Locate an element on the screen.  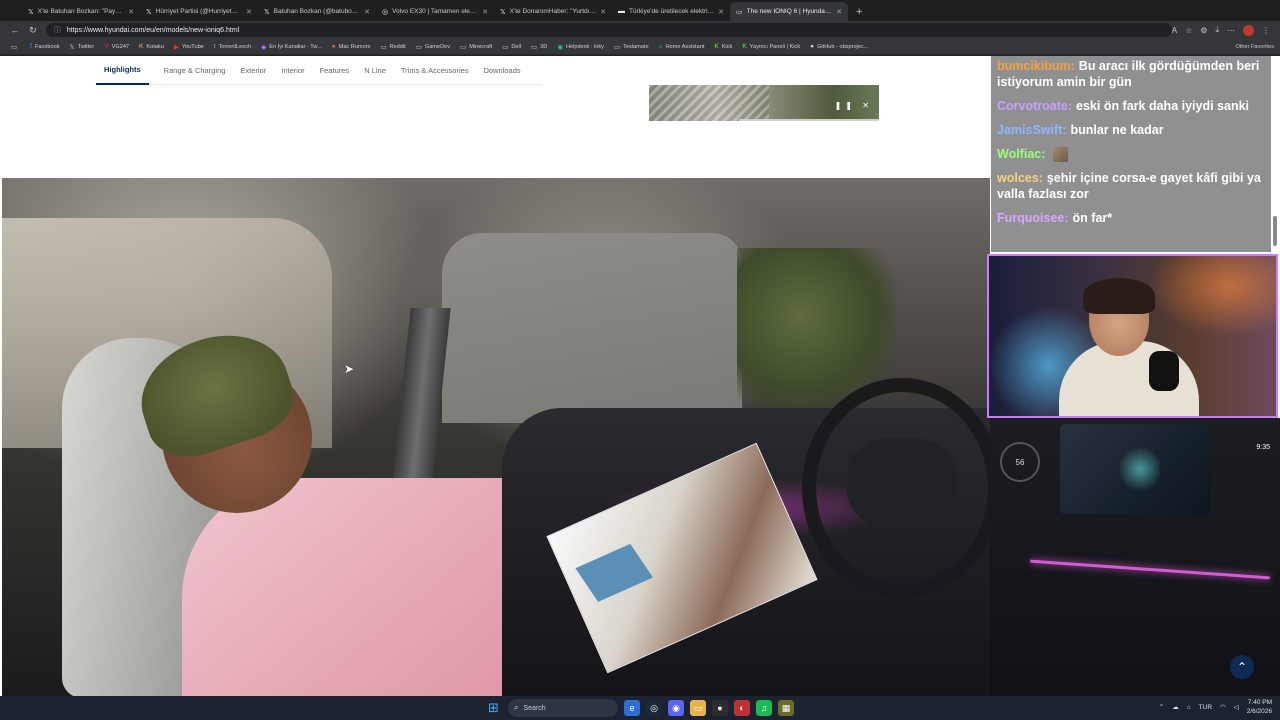
bookmark-item: ◉ Helpdesk : loky is located at coordinates (580, 47).